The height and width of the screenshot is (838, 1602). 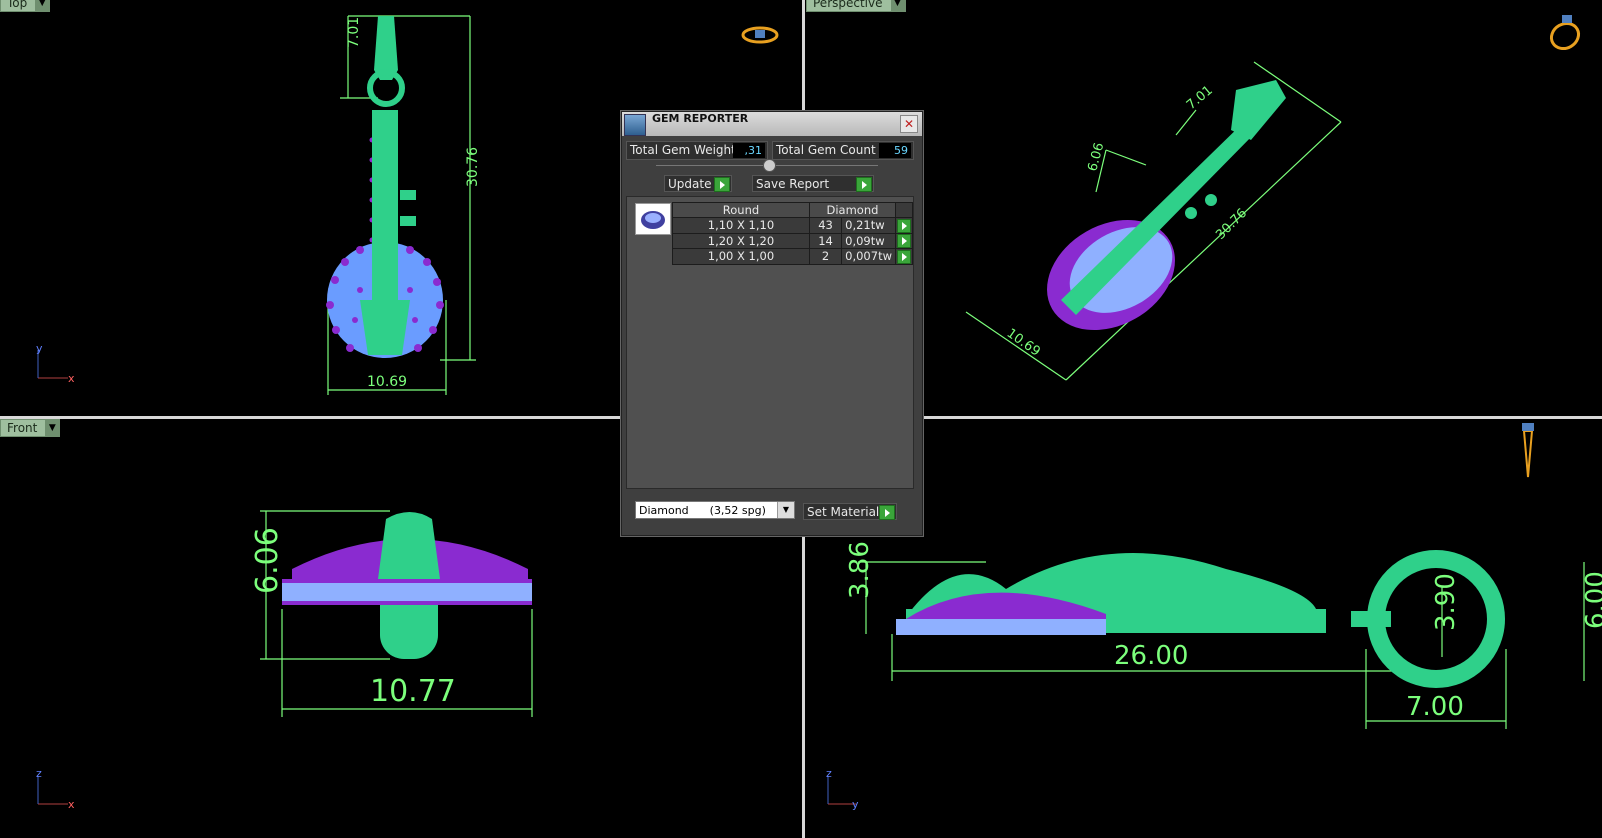 What do you see at coordinates (868, 256) in the screenshot?
I see `gem-weight: 0,007tw` at bounding box center [868, 256].